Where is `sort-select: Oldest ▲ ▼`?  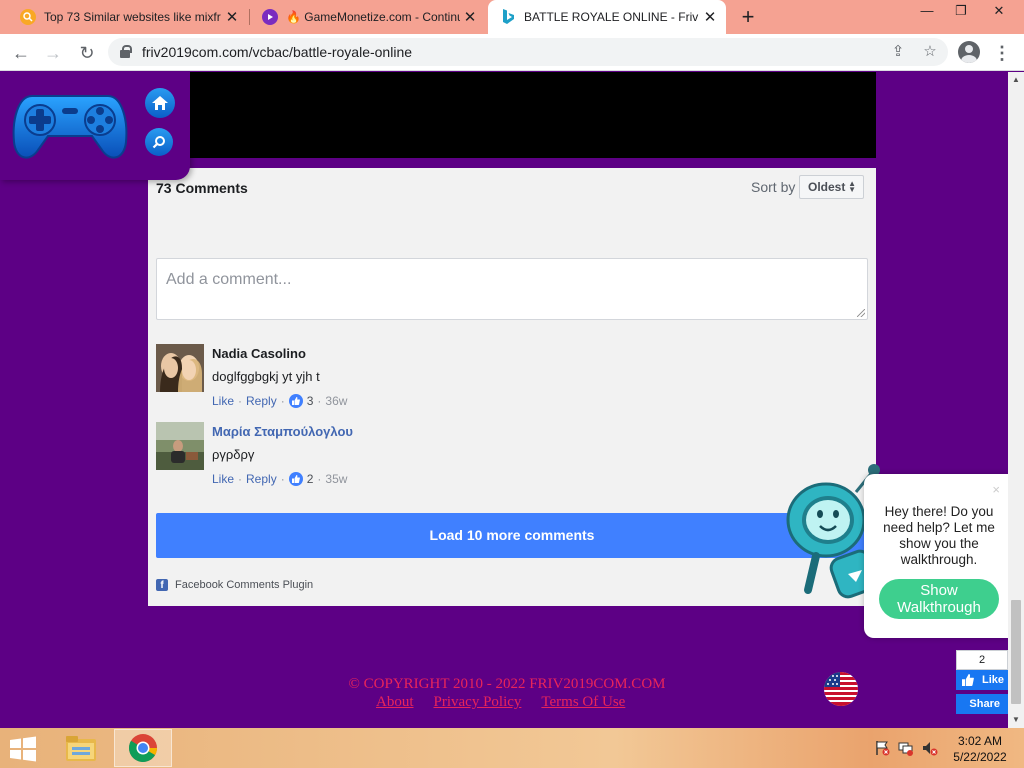 sort-select: Oldest ▲ ▼ is located at coordinates (831, 187).